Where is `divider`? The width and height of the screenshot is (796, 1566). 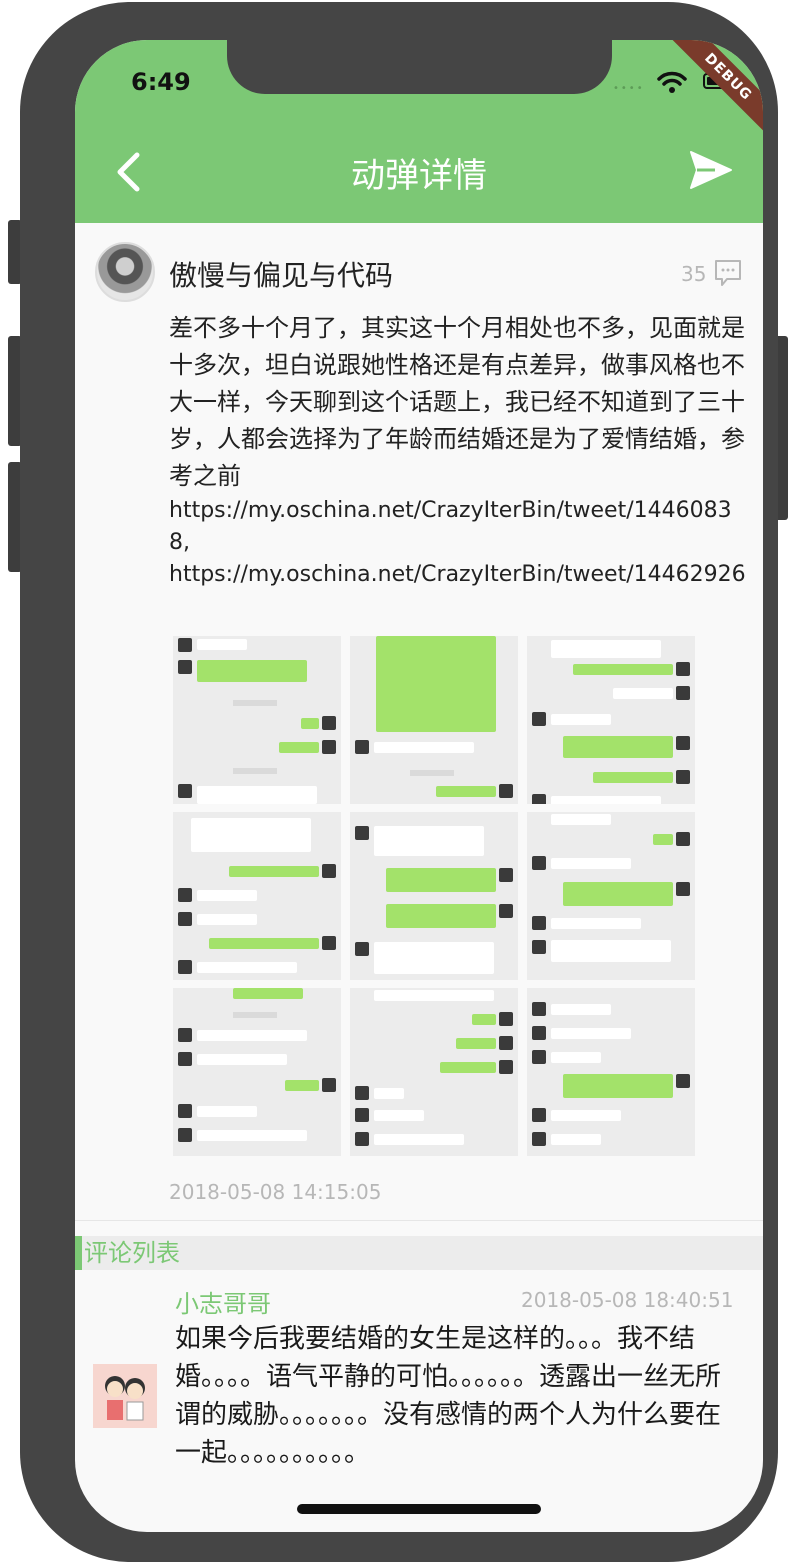
divider is located at coordinates (419, 1220).